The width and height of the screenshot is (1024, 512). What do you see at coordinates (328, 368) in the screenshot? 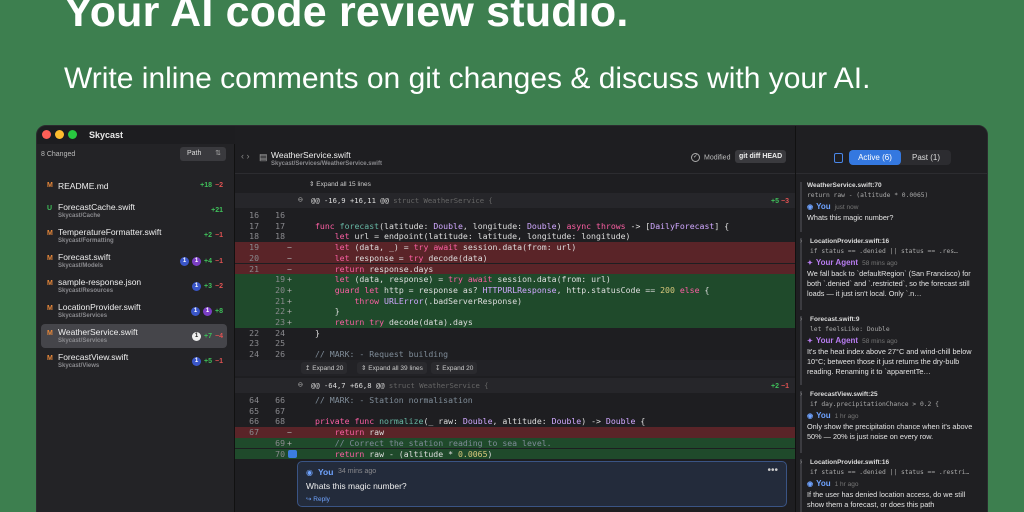
I see `expand-up-label: Expand 20` at bounding box center [328, 368].